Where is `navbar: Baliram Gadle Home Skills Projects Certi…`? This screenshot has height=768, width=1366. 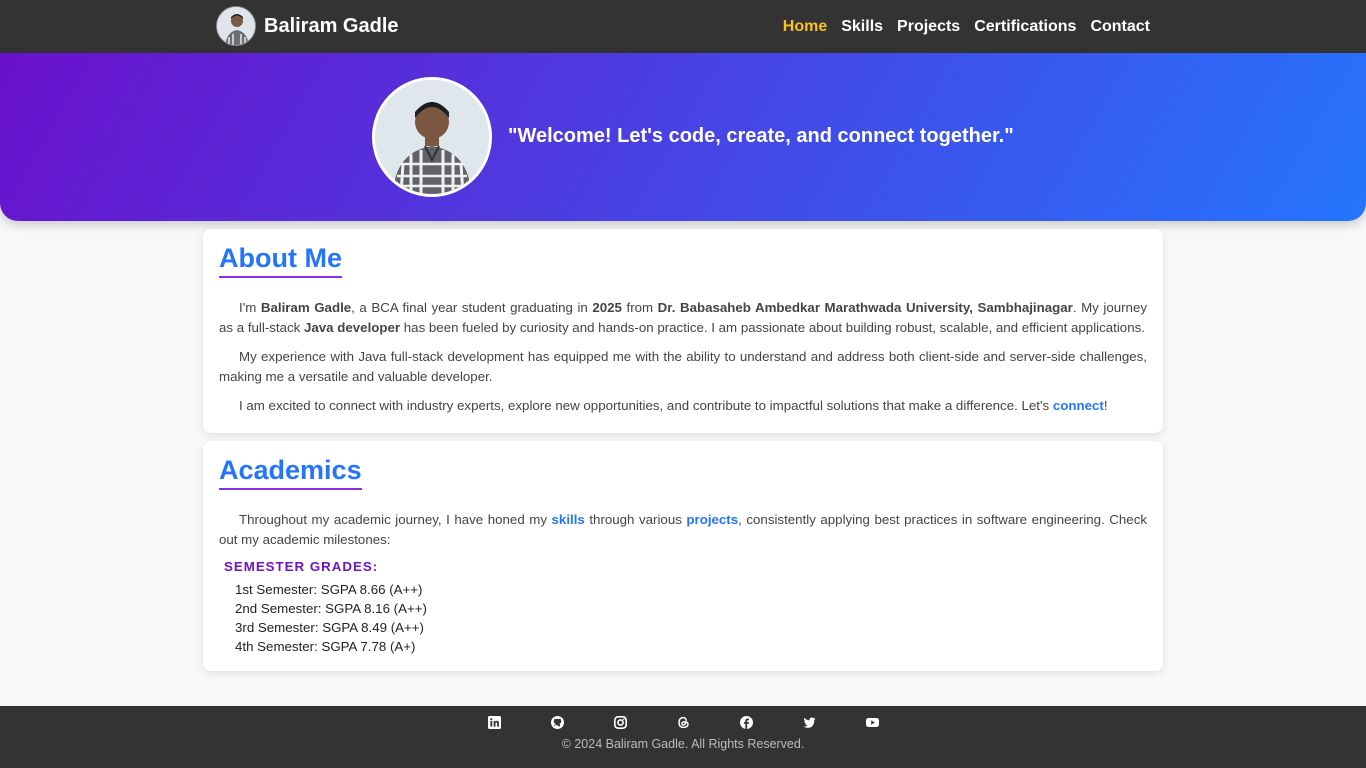 navbar: Baliram Gadle Home Skills Projects Certi… is located at coordinates (683, 26).